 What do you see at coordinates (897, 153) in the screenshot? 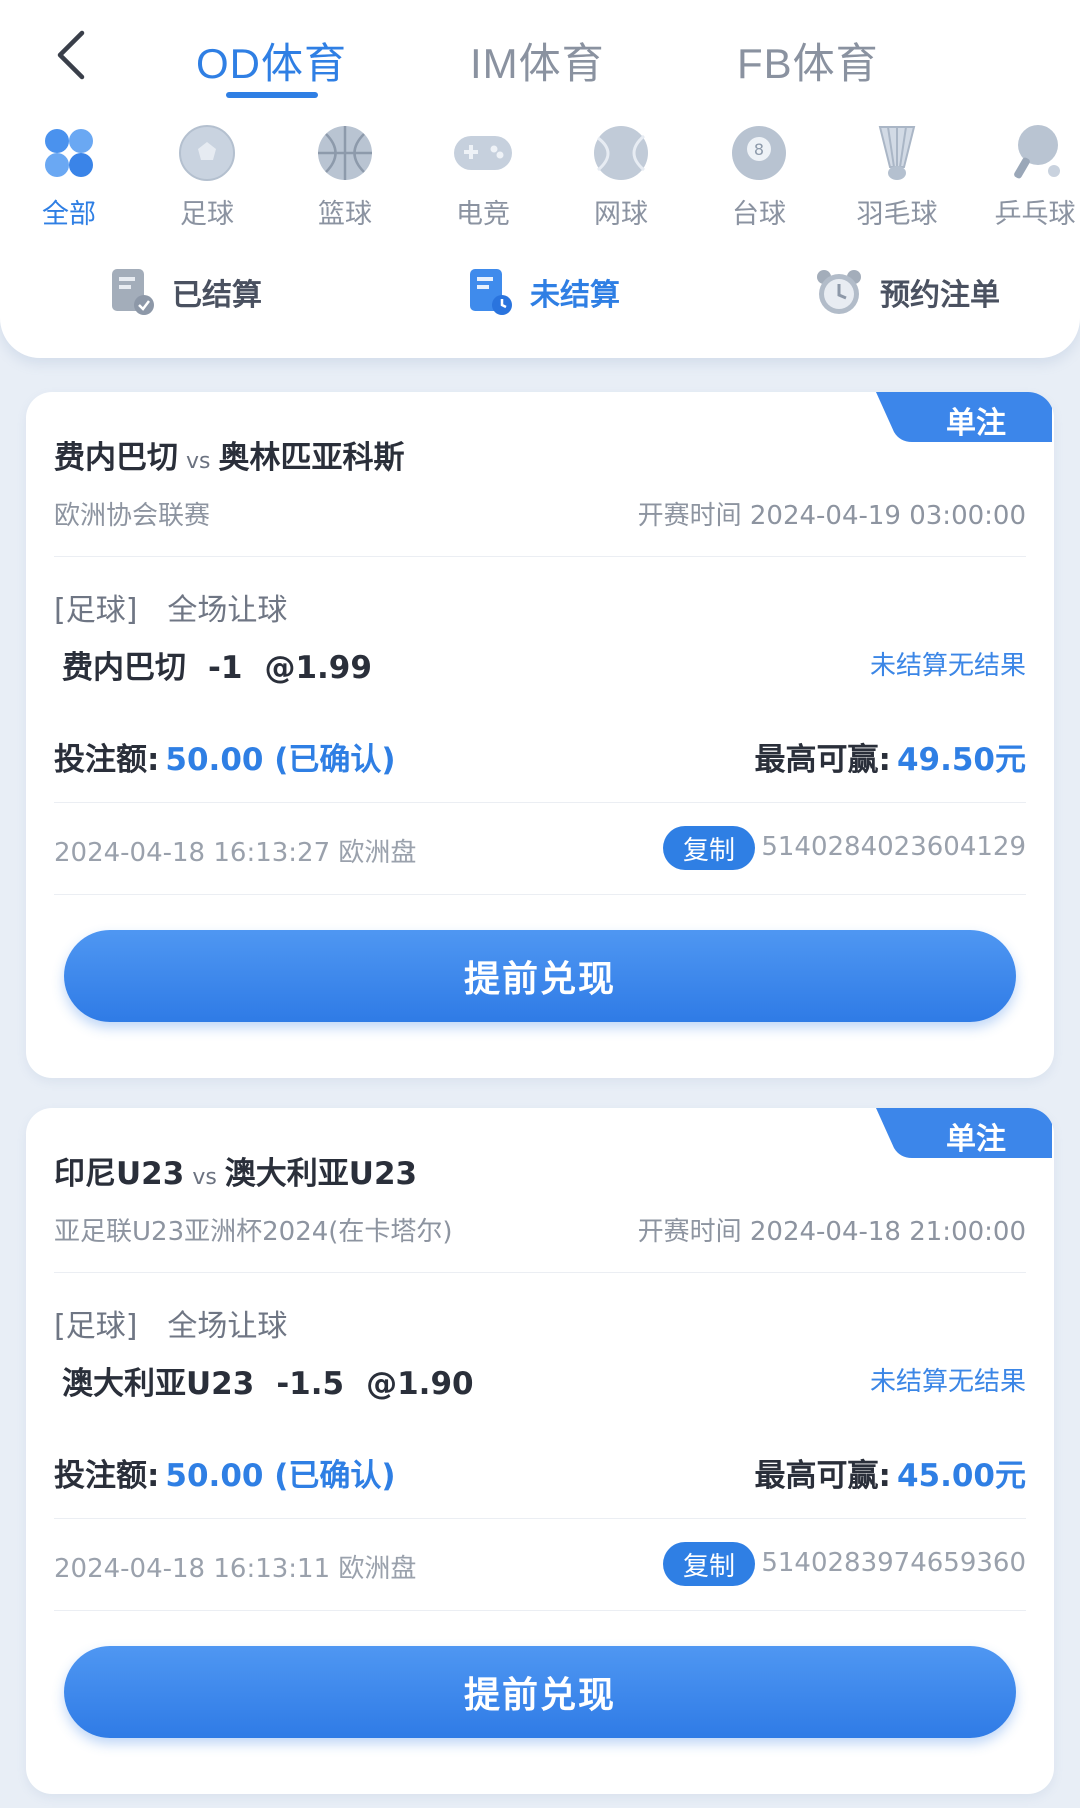
I see `shuttlecock-icon` at bounding box center [897, 153].